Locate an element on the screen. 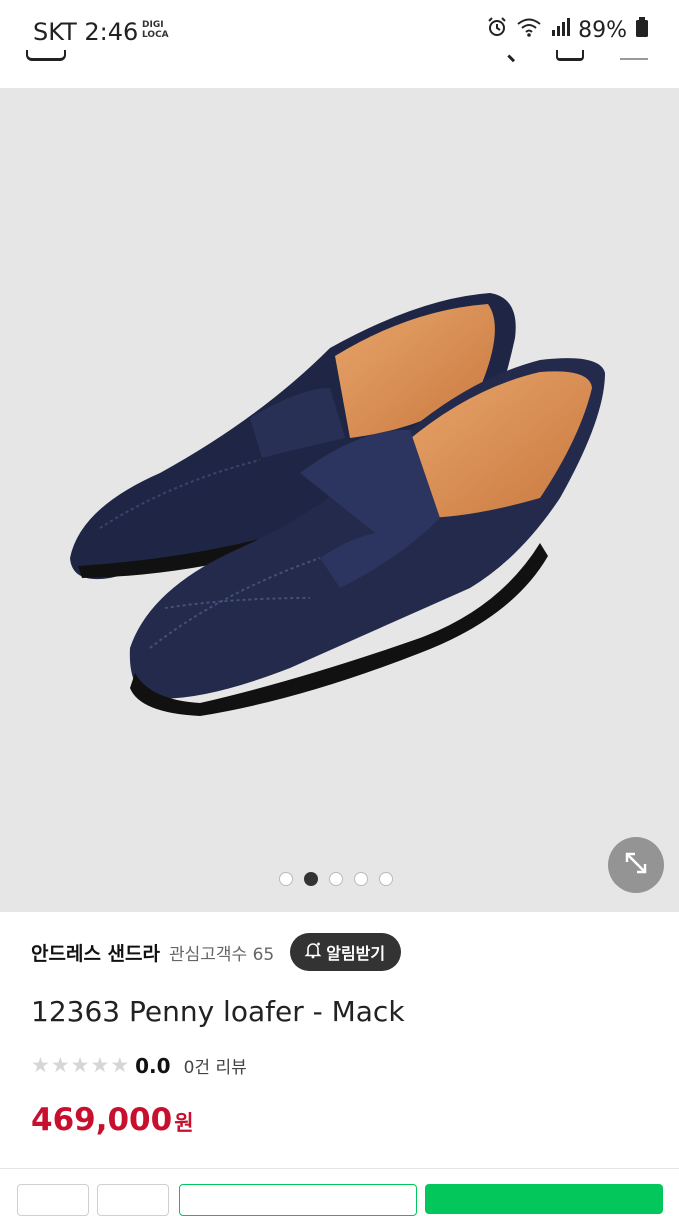  expand-image-button is located at coordinates (636, 865).